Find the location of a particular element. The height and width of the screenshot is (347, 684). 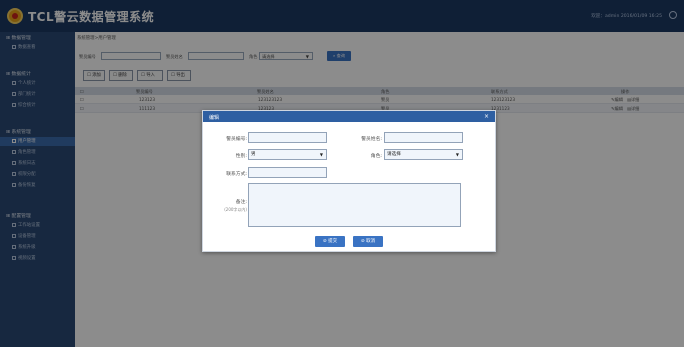

remark-textarea is located at coordinates (354, 205).